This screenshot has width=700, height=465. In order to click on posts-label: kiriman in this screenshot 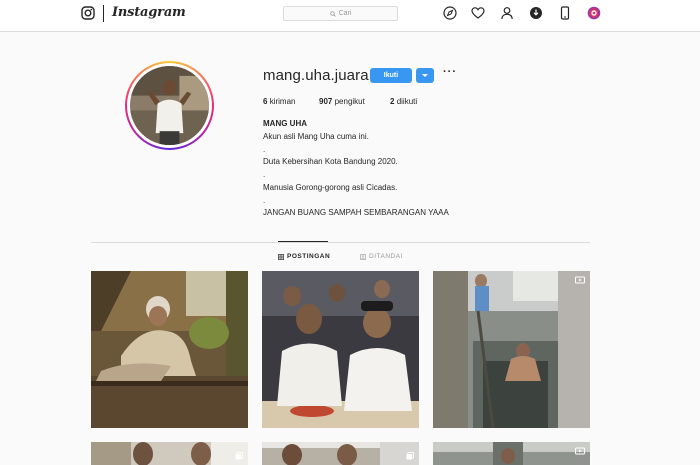, I will do `click(282, 101)`.